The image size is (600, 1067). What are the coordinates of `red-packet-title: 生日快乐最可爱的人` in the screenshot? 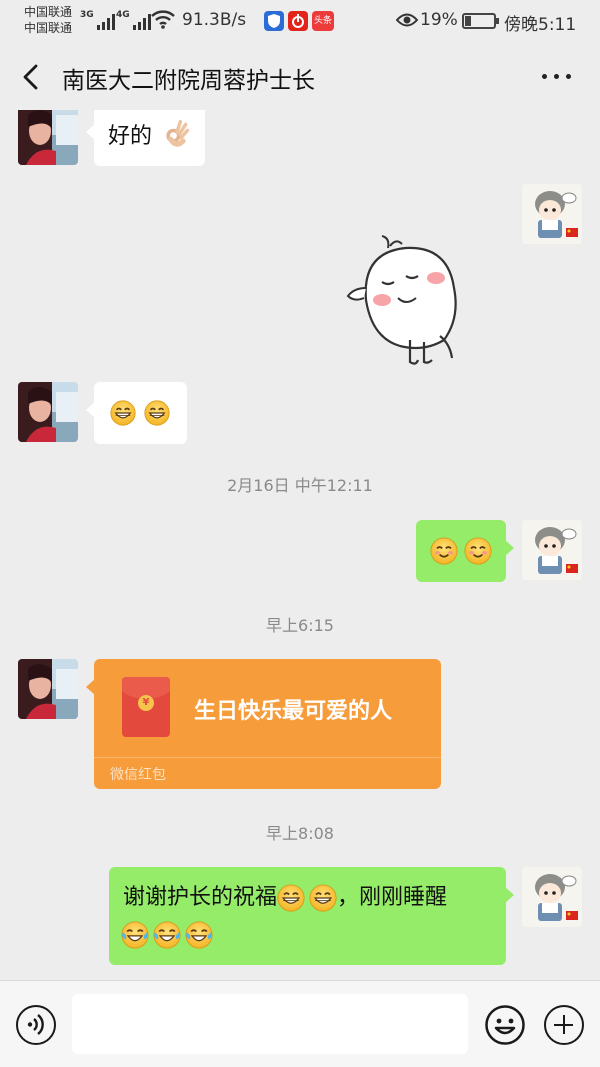 It's located at (293, 711).